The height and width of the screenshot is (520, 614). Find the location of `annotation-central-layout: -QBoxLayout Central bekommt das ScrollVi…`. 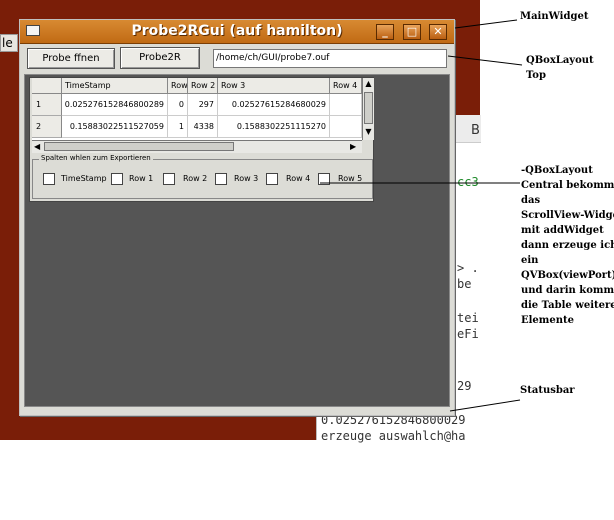

annotation-central-layout: -QBoxLayout Central bekommt das ScrollVi… is located at coordinates (567, 245).